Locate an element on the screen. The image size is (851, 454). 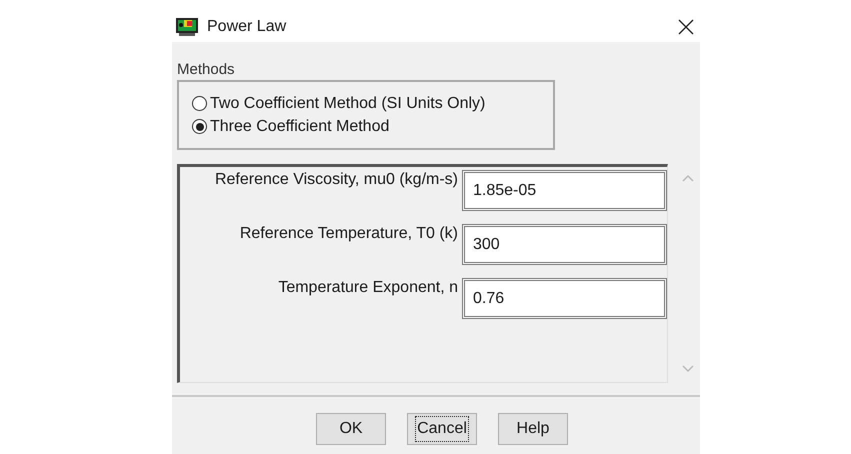
window-title: Power Law is located at coordinates (246, 27).